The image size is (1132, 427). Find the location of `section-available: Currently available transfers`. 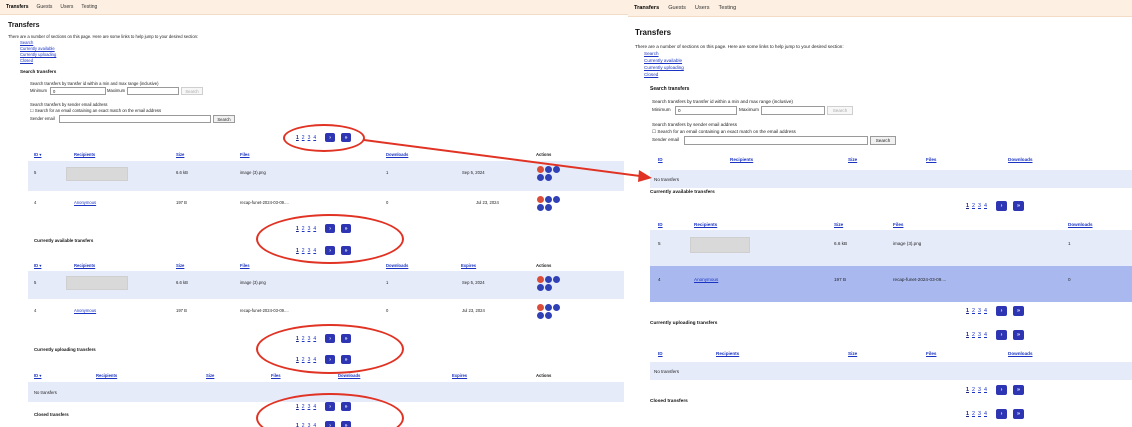

section-available: Currently available transfers is located at coordinates (64, 240).